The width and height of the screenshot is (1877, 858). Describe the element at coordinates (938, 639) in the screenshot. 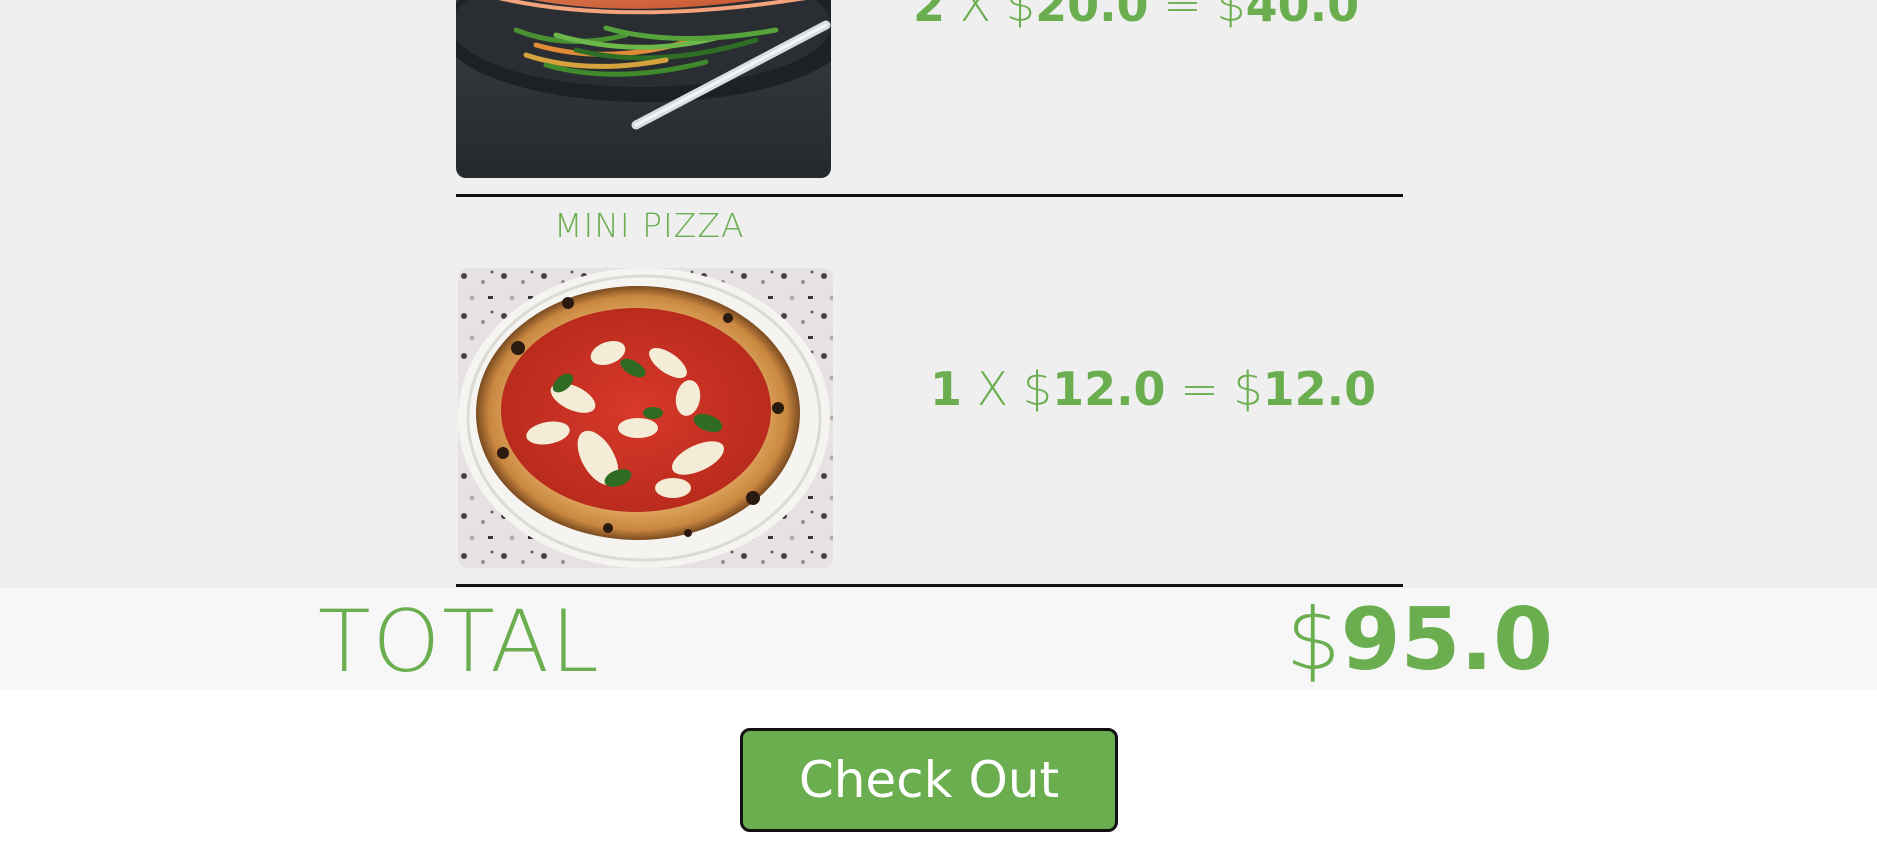

I see `total-bar` at that location.